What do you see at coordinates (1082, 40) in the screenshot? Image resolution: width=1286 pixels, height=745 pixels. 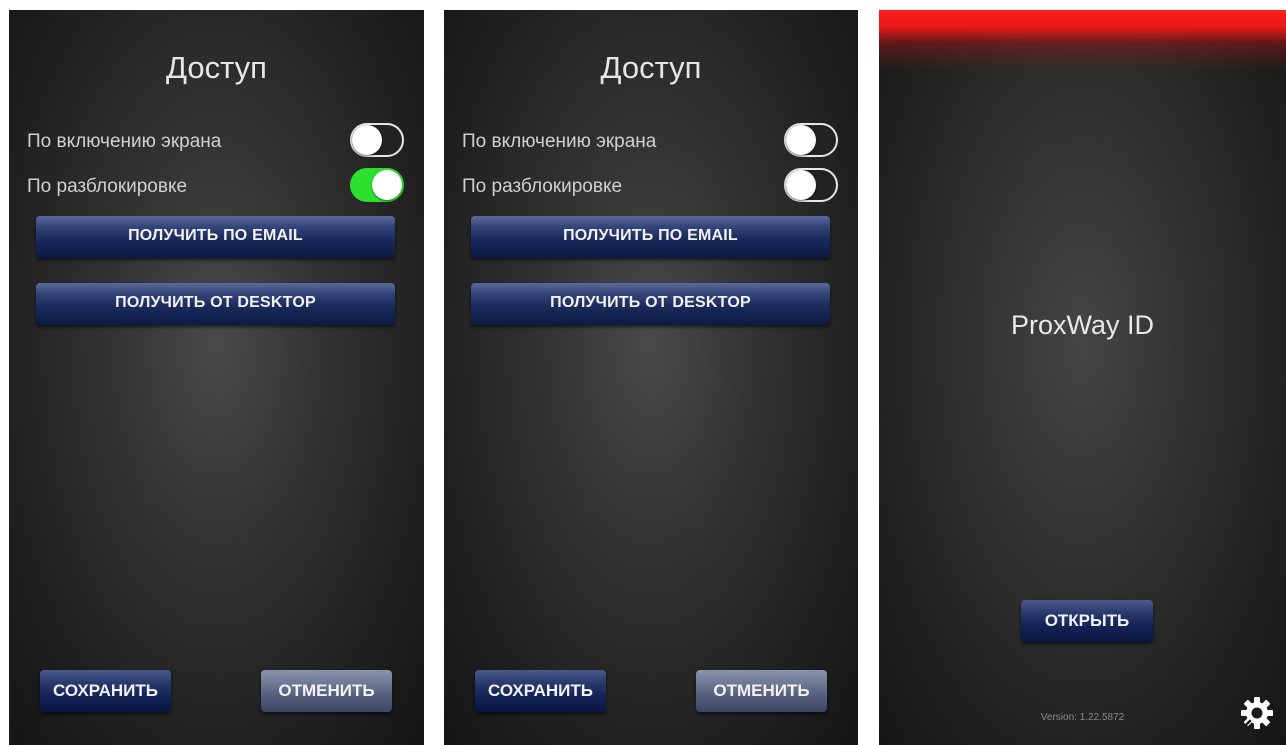 I see `status-indicator-bar` at bounding box center [1082, 40].